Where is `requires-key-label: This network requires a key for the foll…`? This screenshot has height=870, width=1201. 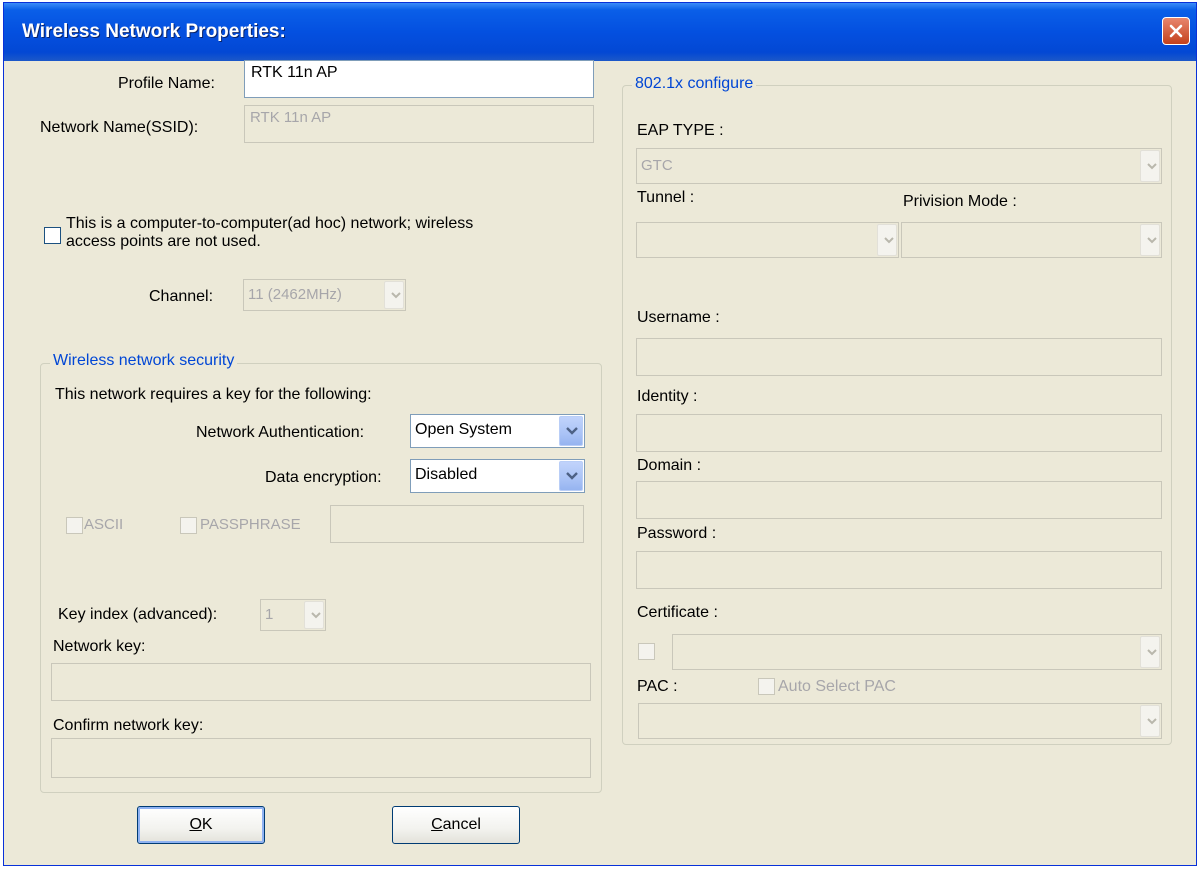
requires-key-label: This network requires a key for the foll… is located at coordinates (213, 394).